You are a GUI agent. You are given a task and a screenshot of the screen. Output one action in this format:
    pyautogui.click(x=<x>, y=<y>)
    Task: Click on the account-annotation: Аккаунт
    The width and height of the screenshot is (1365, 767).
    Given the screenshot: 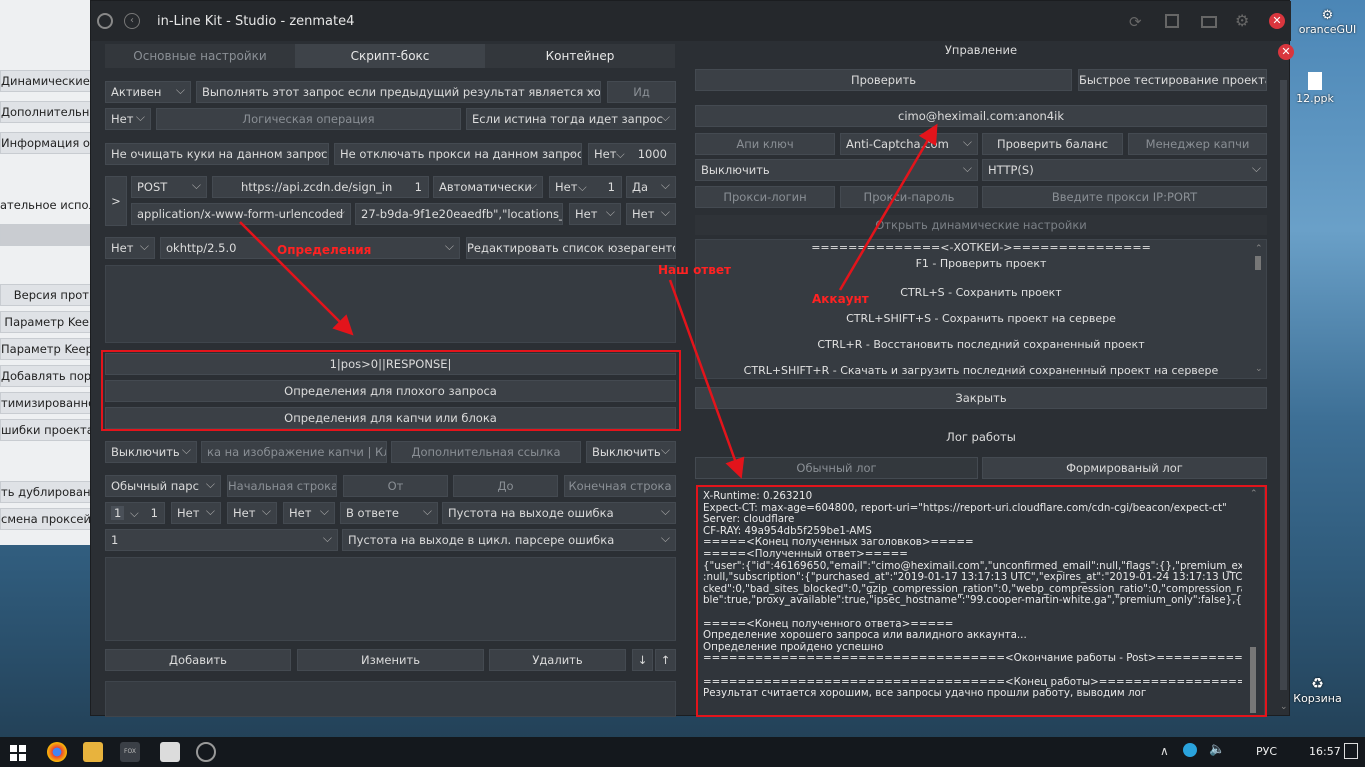 What is the action you would take?
    pyautogui.click(x=840, y=299)
    